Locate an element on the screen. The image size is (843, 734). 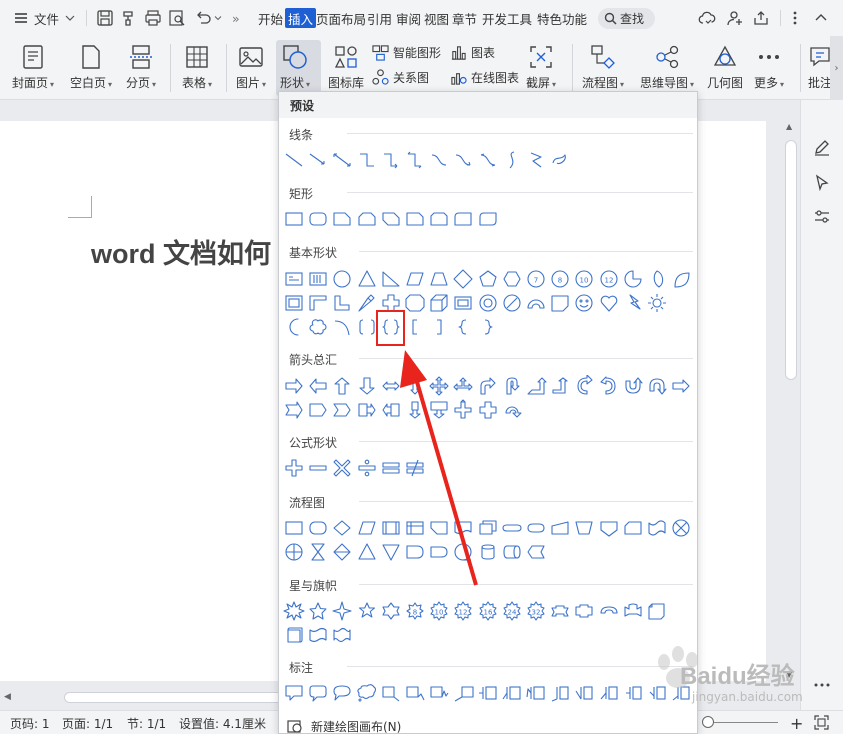
tab-chapter: 章节 is located at coordinates (464, 18).